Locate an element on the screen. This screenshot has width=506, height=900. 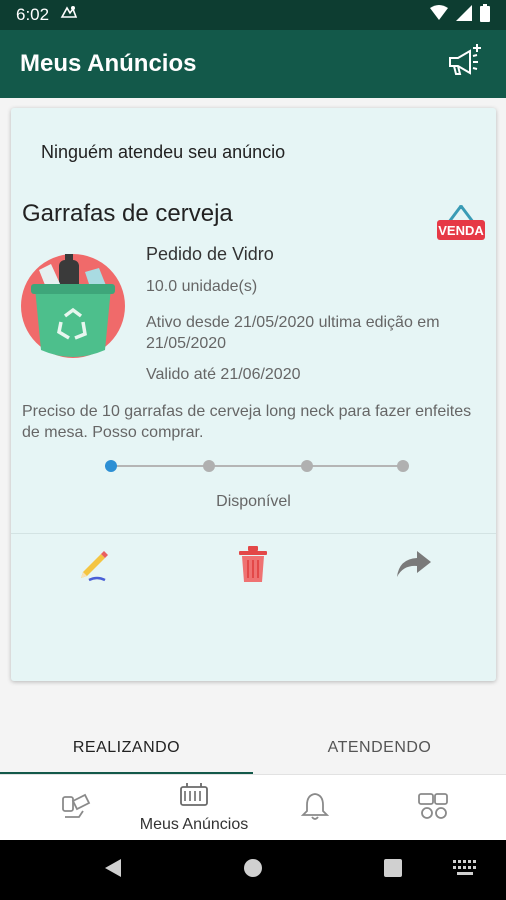
status-time: 6:02 is located at coordinates (33, 14).